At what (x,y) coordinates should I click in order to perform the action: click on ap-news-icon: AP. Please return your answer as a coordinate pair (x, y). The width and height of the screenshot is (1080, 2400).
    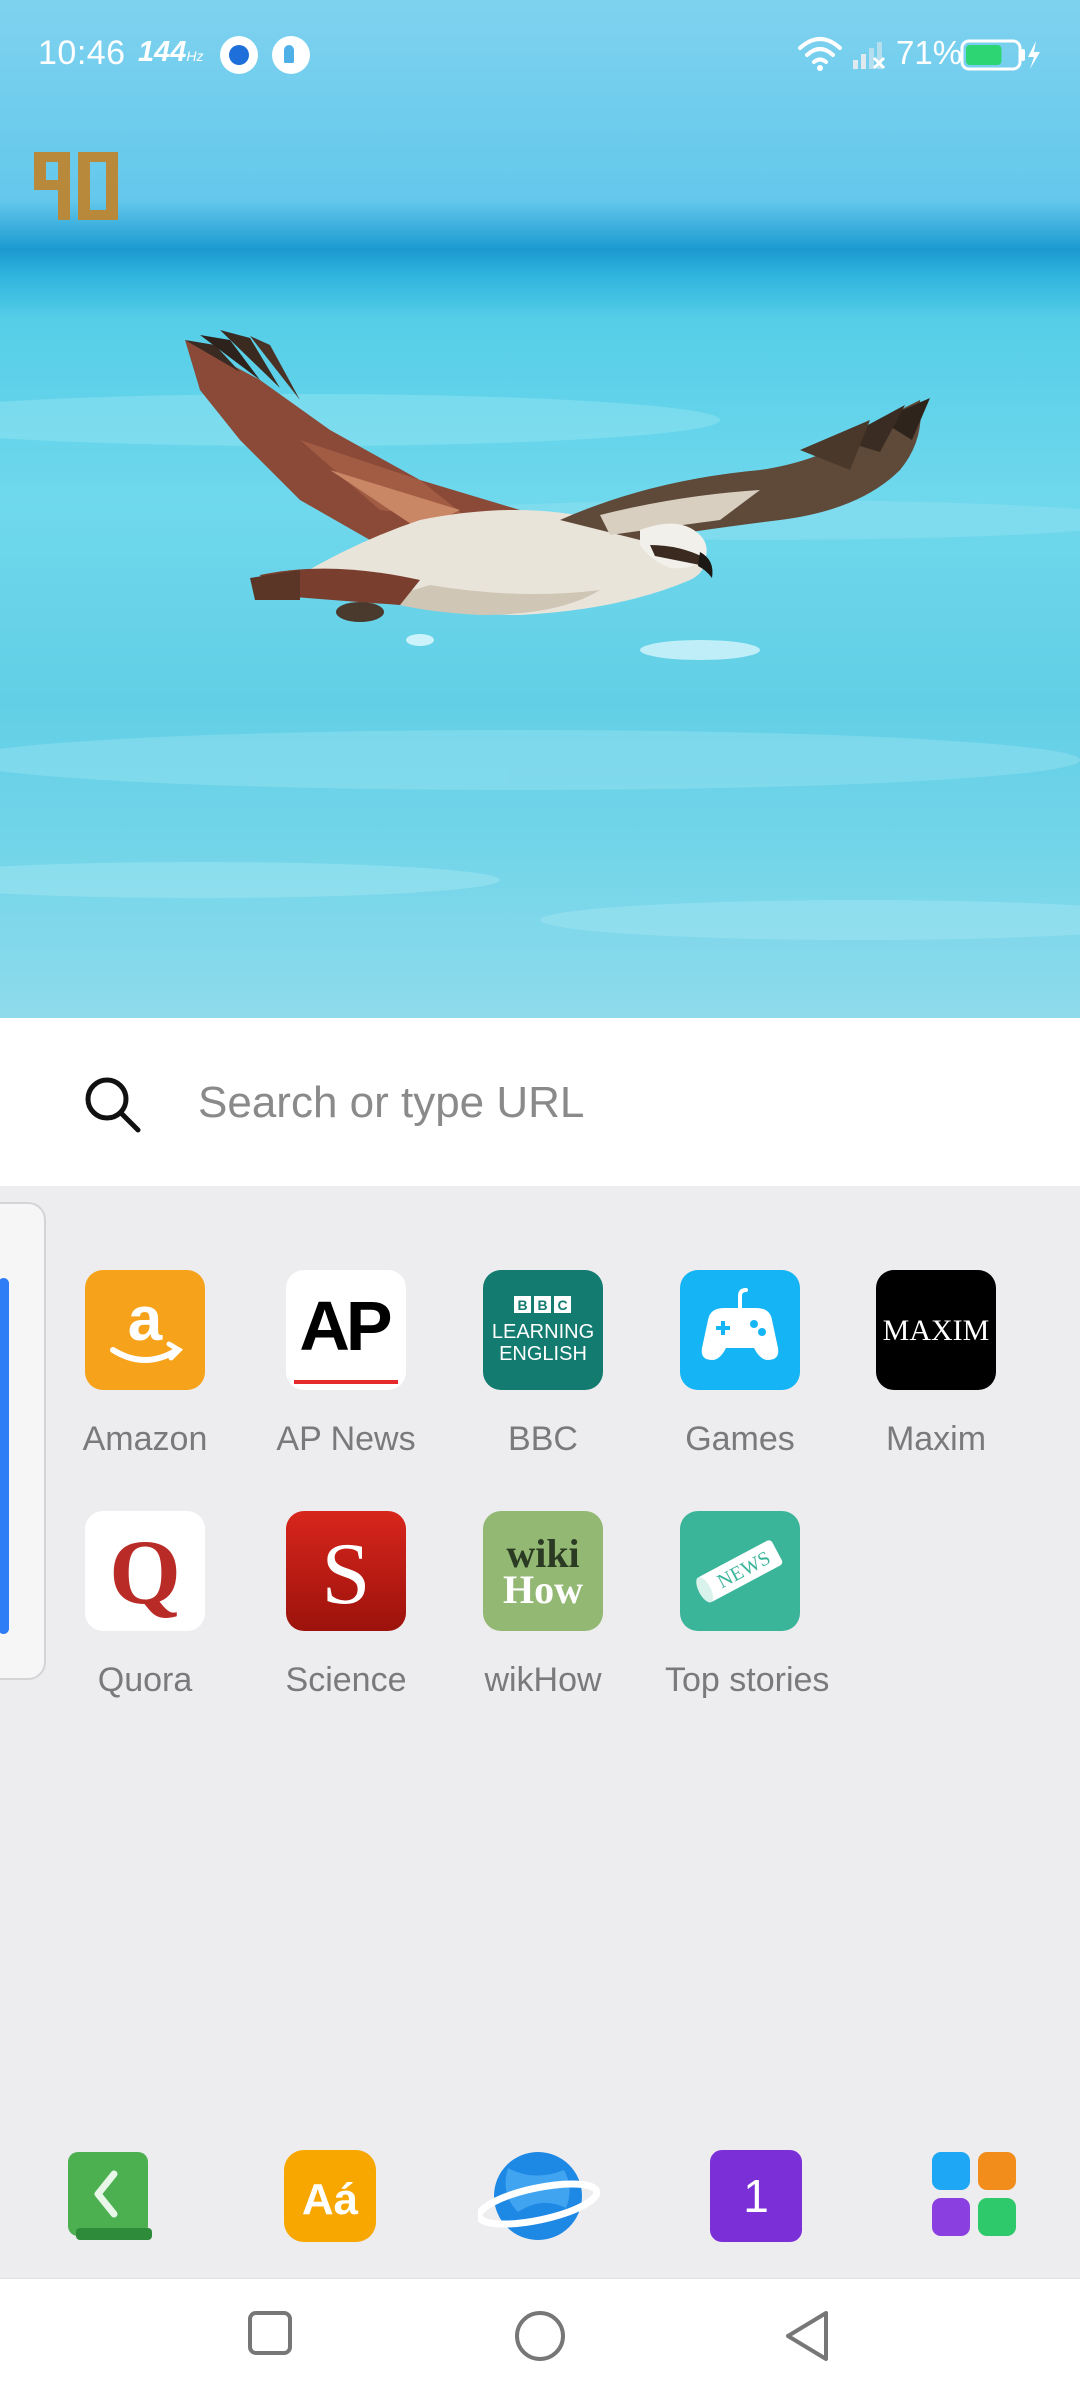
    Looking at the image, I should click on (346, 1330).